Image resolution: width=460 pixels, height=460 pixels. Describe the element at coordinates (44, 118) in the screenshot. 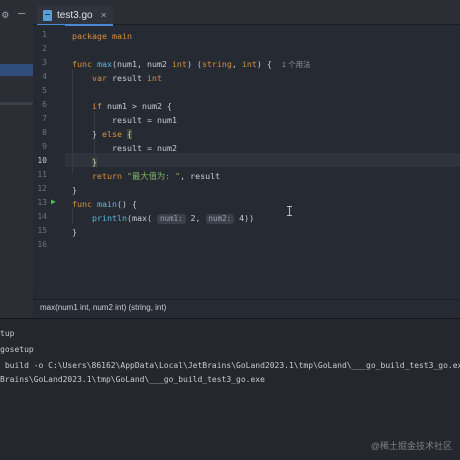

I see `line-number: 7` at that location.